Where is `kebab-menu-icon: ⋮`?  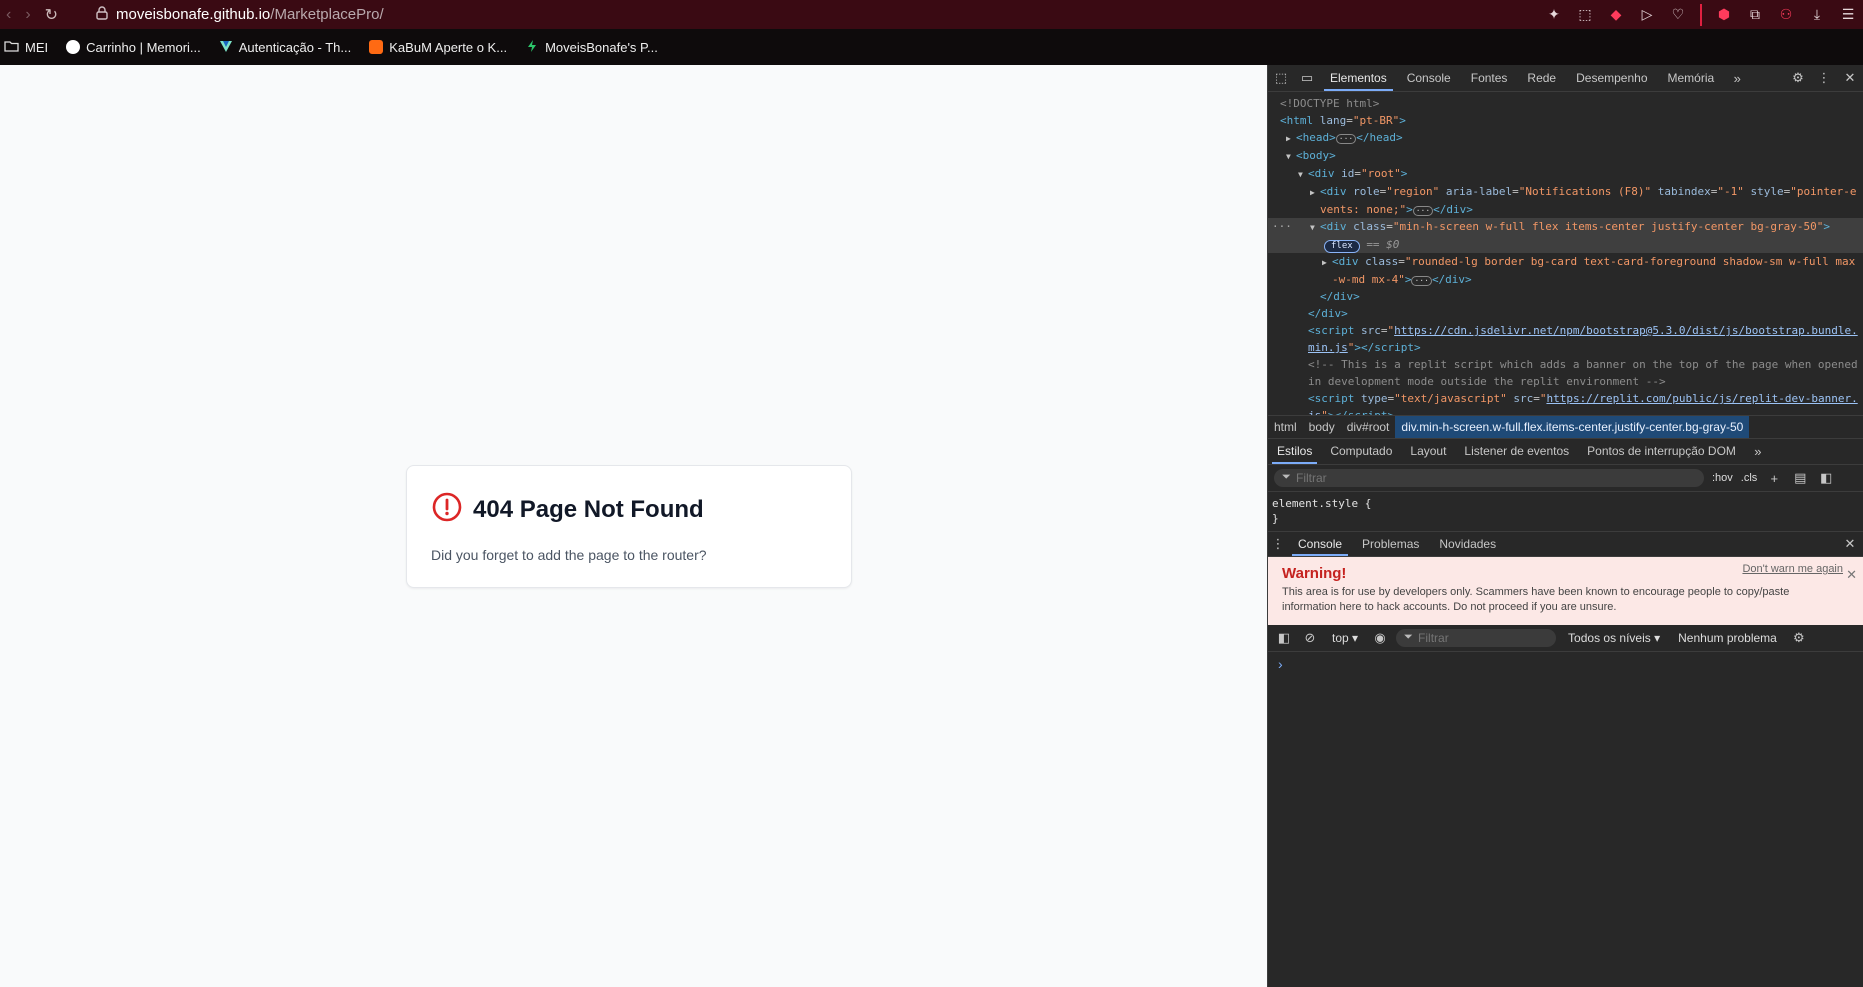 kebab-menu-icon: ⋮ is located at coordinates (1824, 78).